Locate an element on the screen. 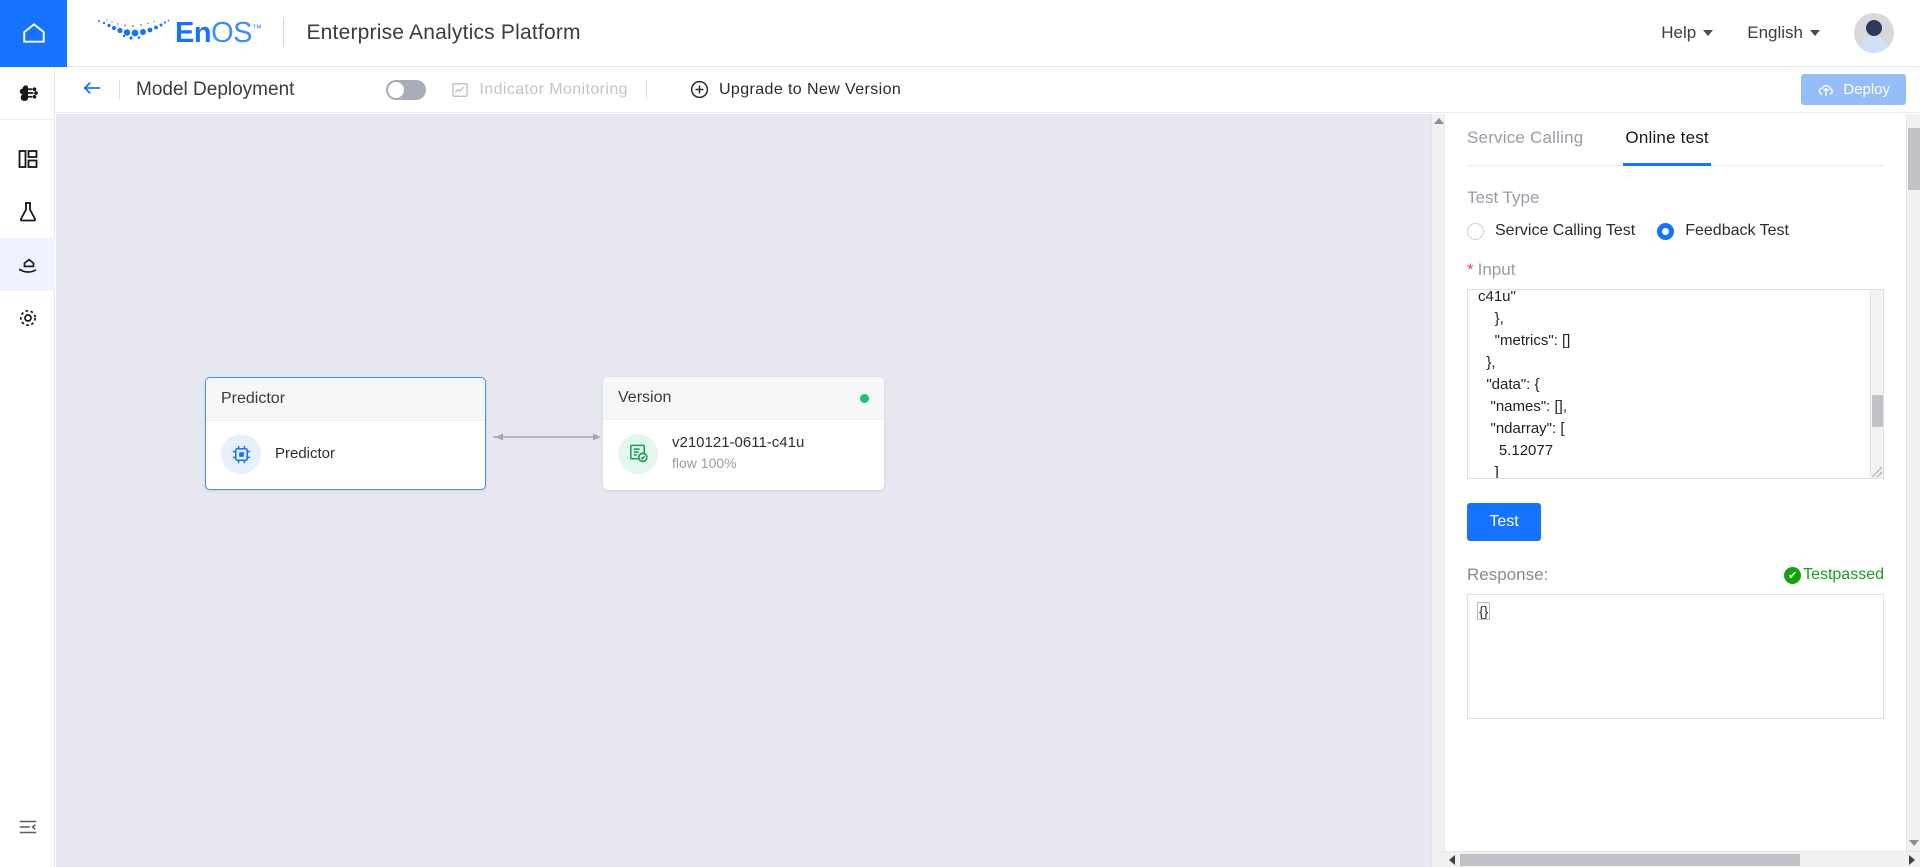  tab-online-test: Online test is located at coordinates (1667, 140).